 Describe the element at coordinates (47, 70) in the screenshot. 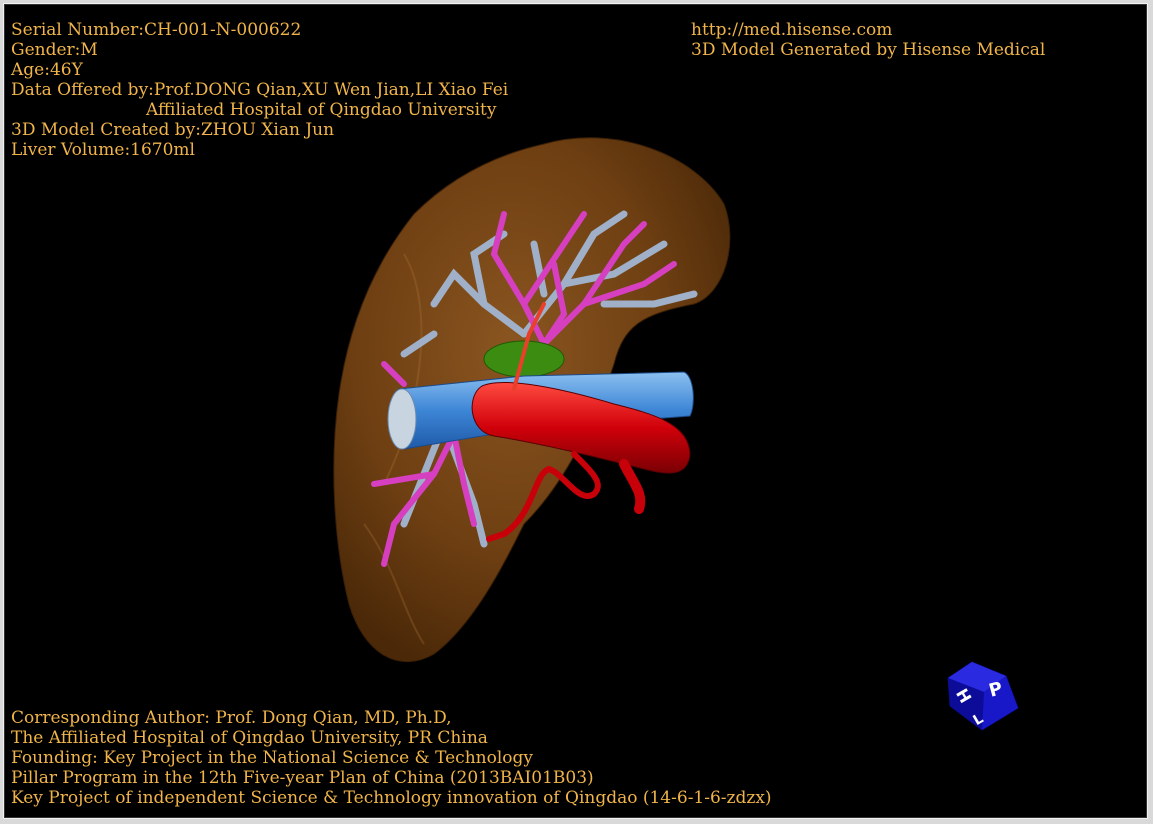

I see `age: Age:46Y` at that location.